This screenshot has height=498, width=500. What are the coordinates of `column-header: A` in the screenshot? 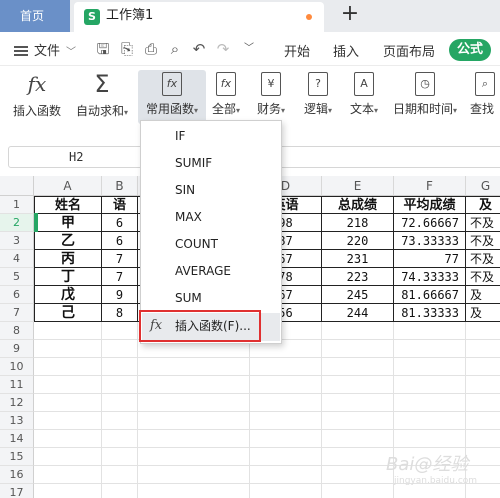 It's located at (68, 186).